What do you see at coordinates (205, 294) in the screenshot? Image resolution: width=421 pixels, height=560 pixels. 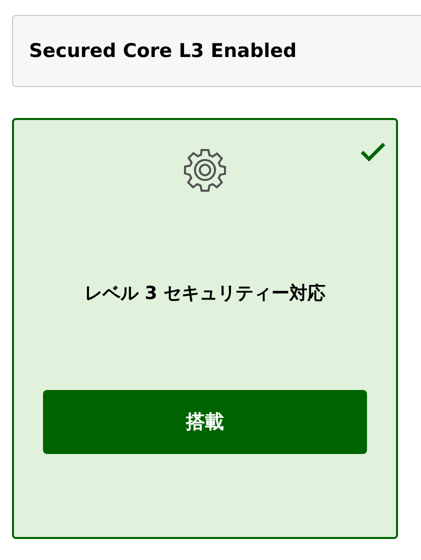 I see `card-title: レベル 3 セキュリティー対応` at bounding box center [205, 294].